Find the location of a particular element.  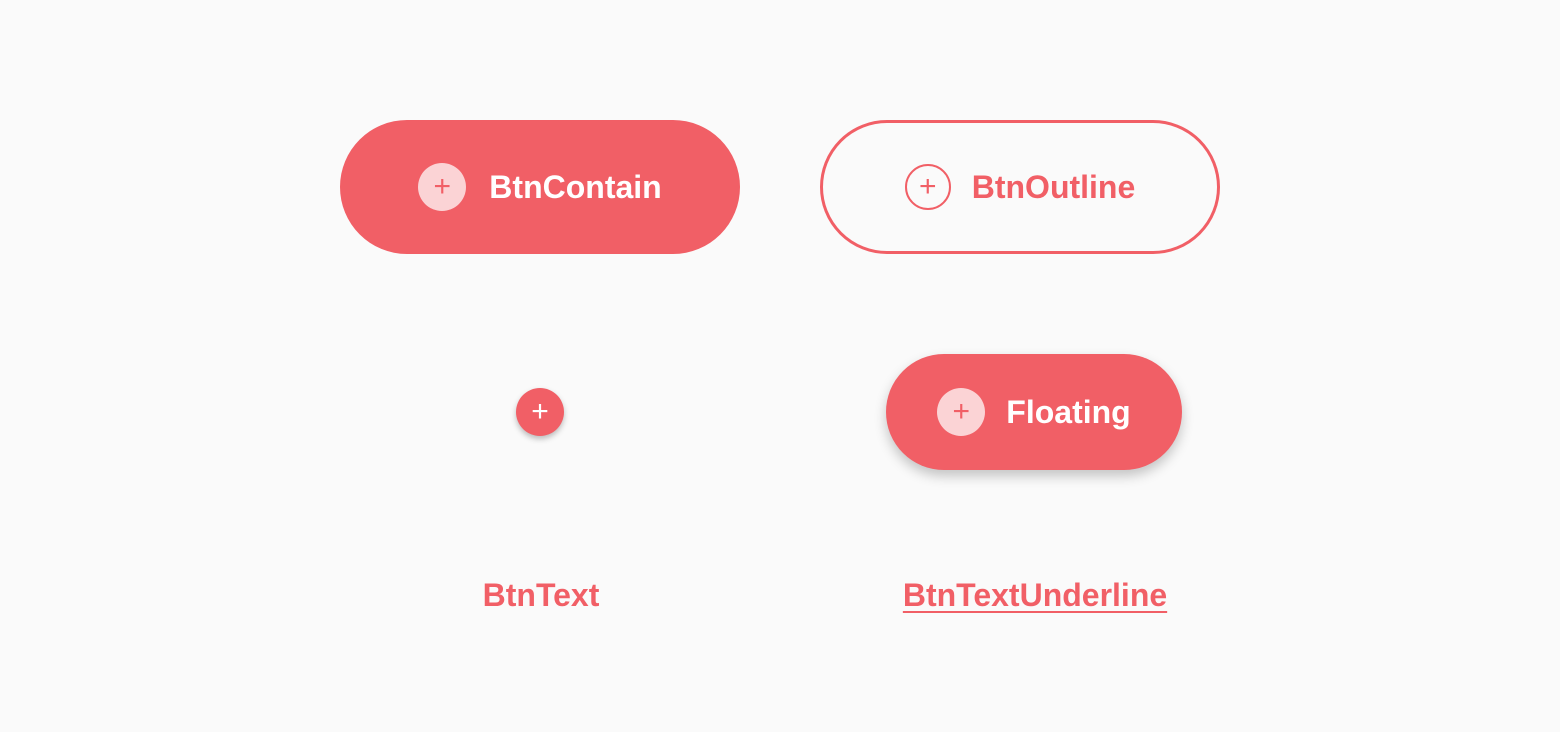

floating-button: + Floating is located at coordinates (1034, 412).